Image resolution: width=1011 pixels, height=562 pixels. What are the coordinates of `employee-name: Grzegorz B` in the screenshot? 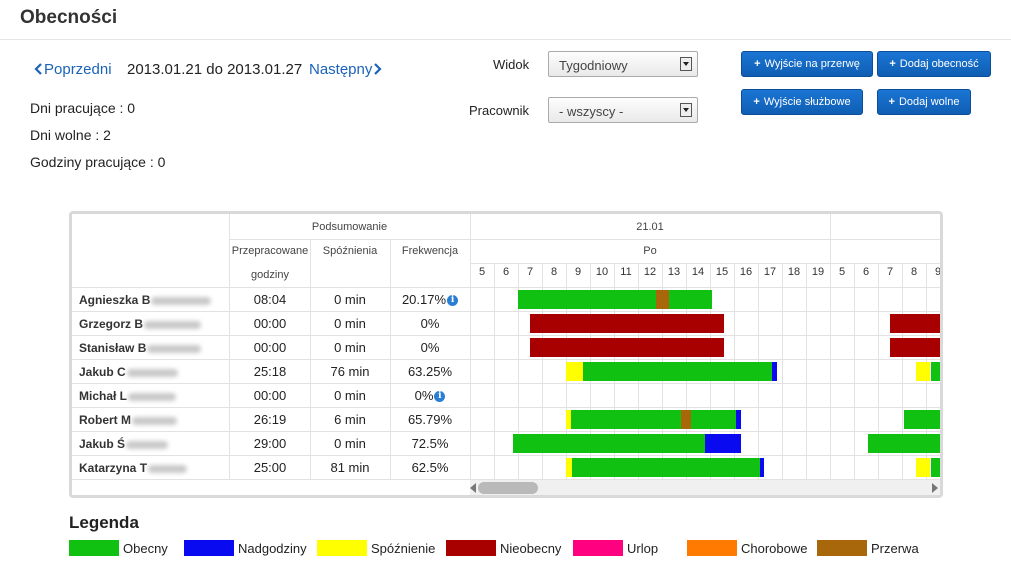 It's located at (140, 324).